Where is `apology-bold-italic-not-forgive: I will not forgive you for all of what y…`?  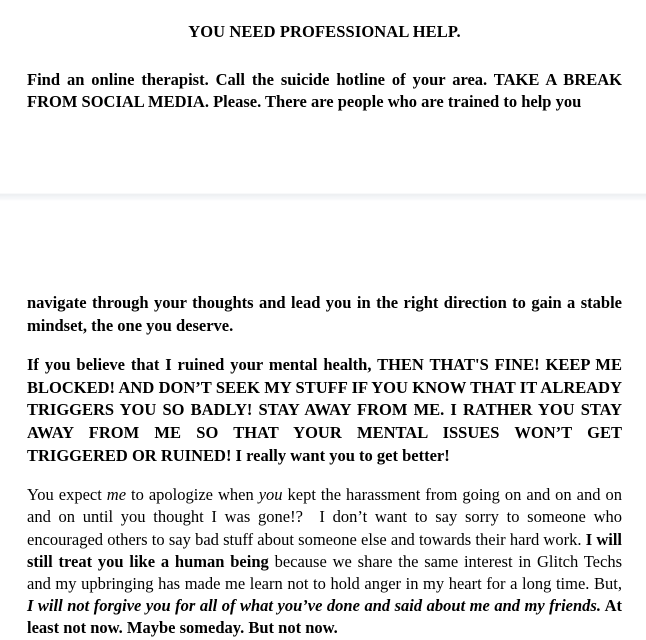
apology-bold-italic-not-forgive: I will not forgive you for all of what y… is located at coordinates (314, 606).